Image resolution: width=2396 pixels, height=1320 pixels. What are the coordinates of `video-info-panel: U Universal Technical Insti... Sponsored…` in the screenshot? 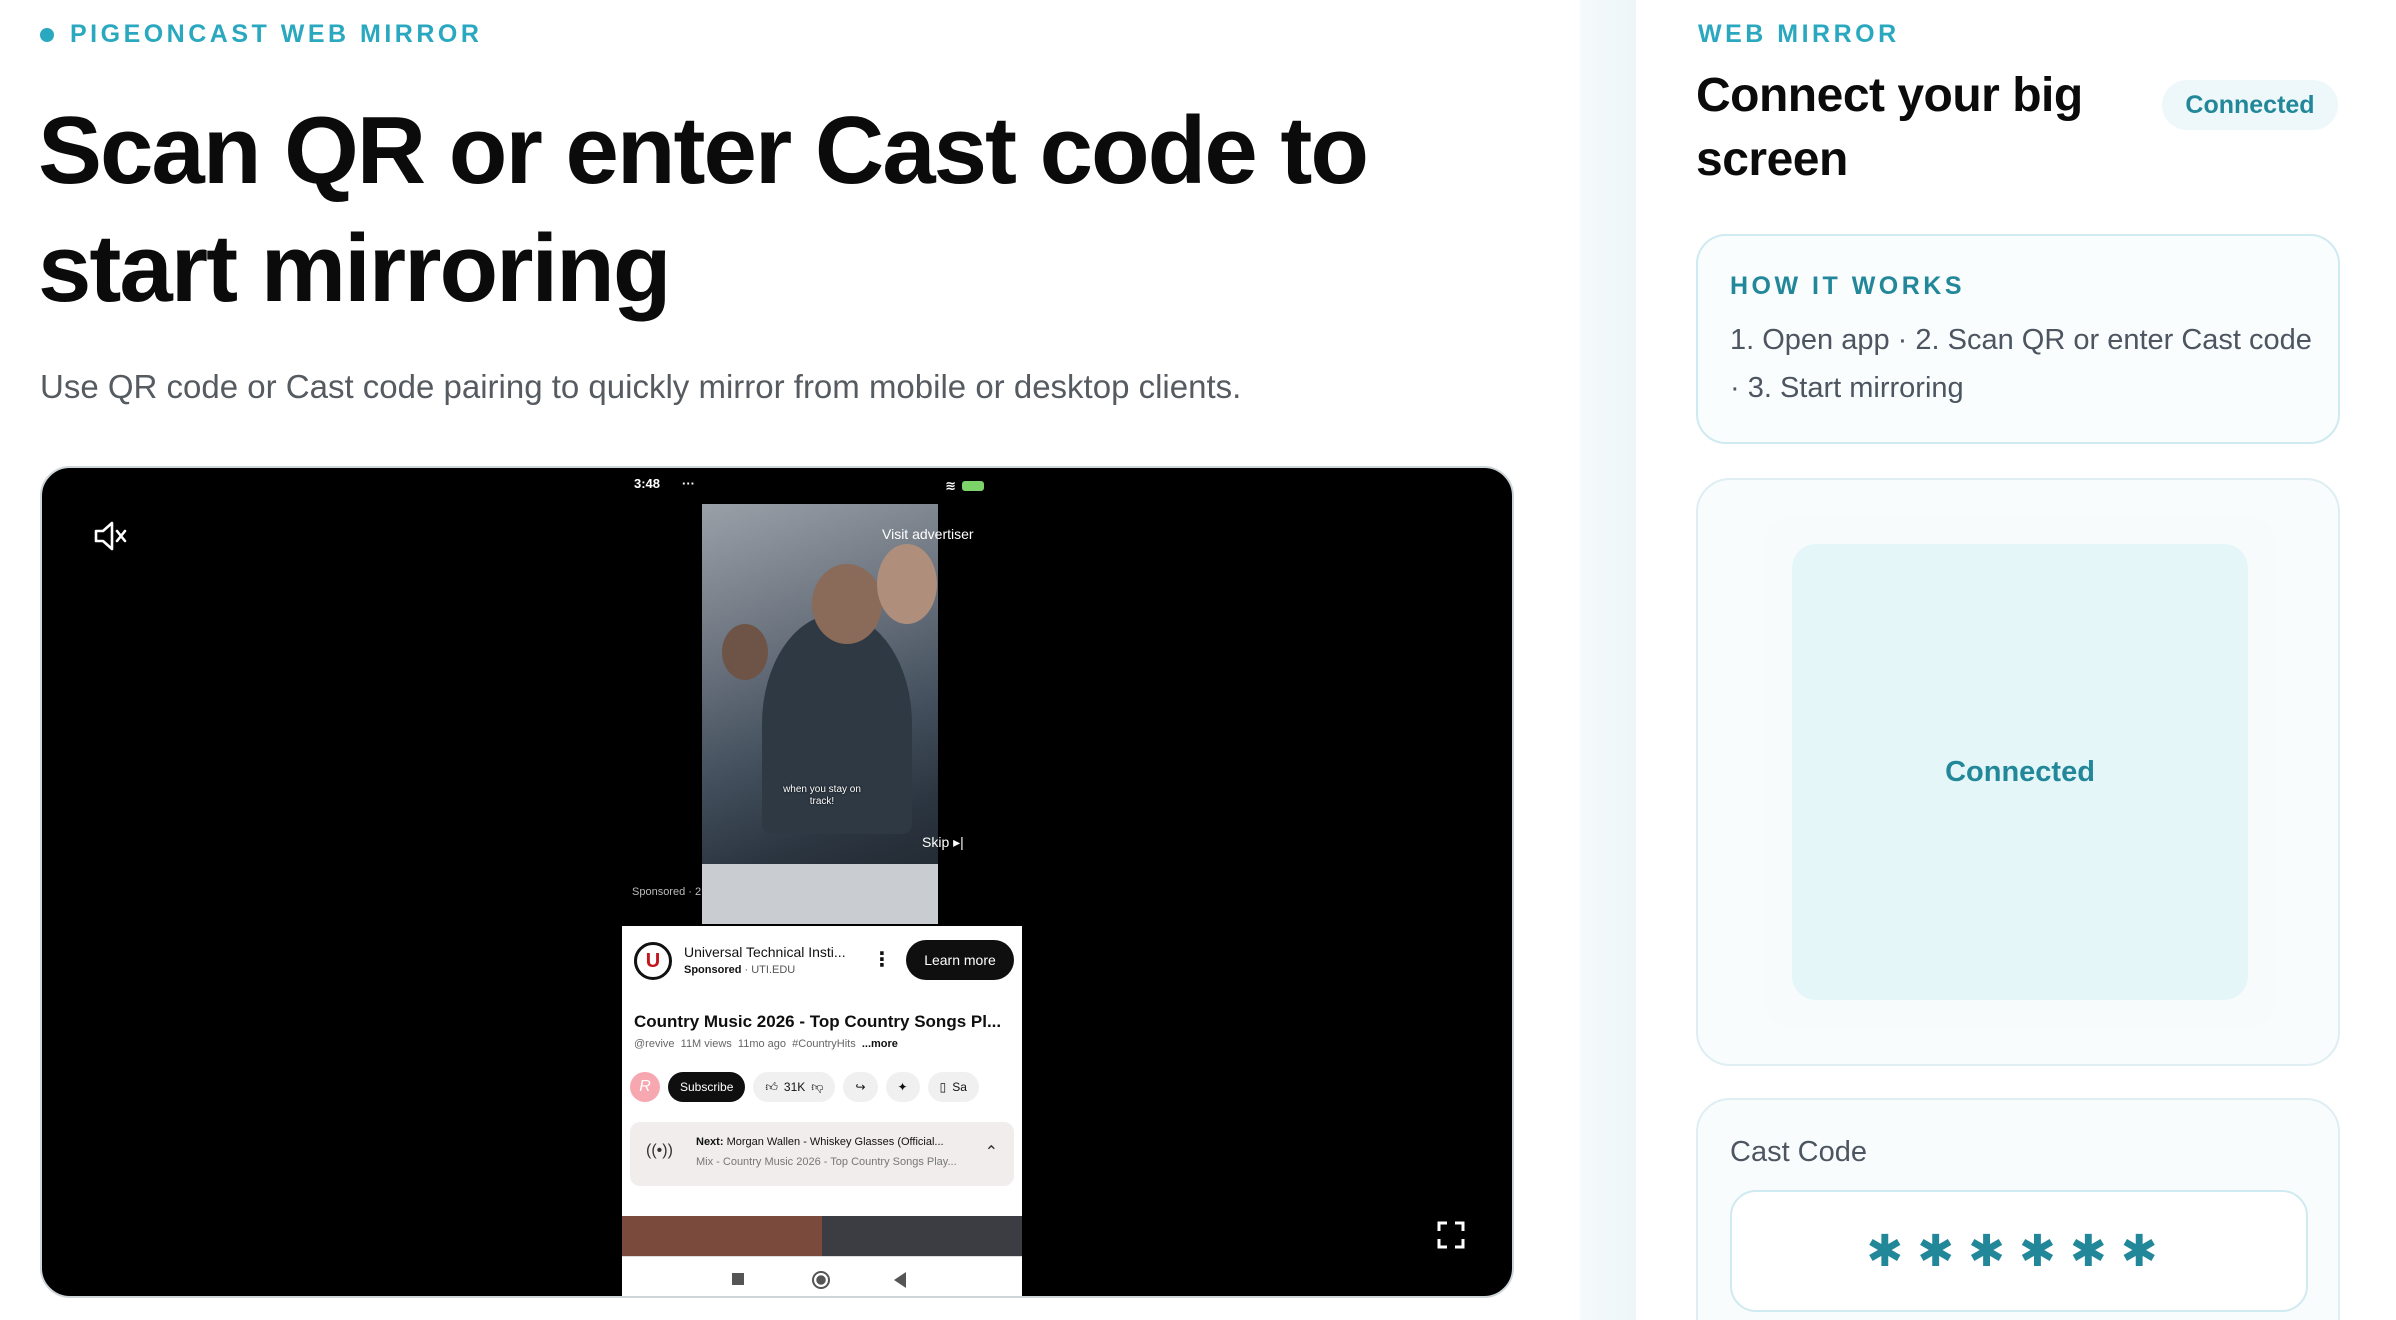 It's located at (822, 1111).